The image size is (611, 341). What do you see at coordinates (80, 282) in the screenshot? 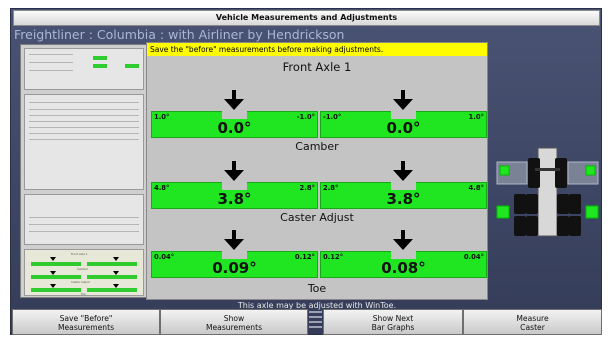
I see `thumb-label-caster: Caster Adjust` at bounding box center [80, 282].